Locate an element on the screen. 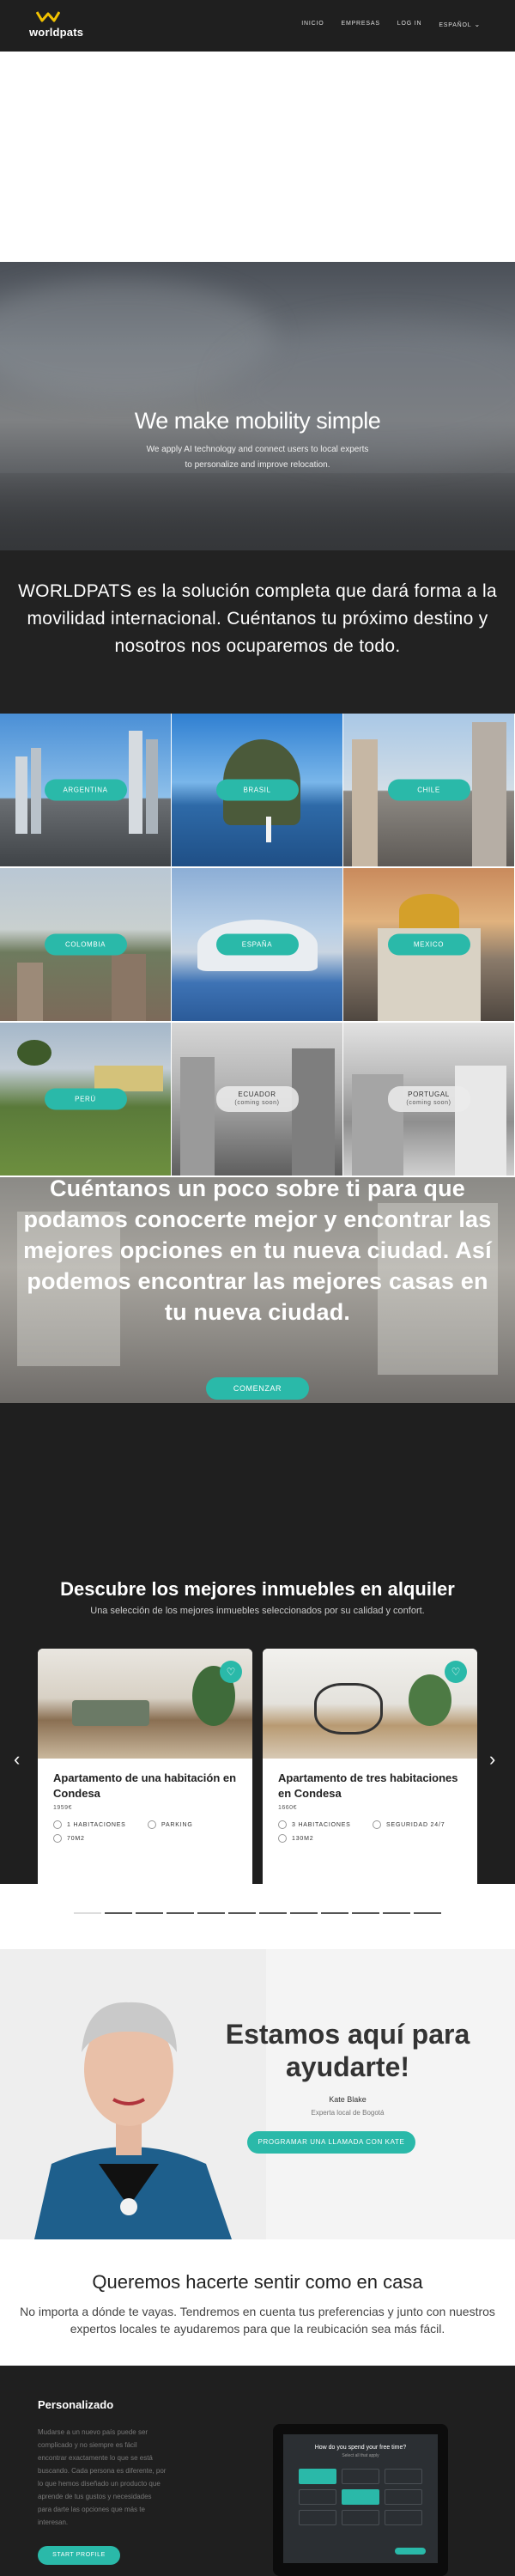 The height and width of the screenshot is (2576, 515). plant-shape is located at coordinates (430, 1700).